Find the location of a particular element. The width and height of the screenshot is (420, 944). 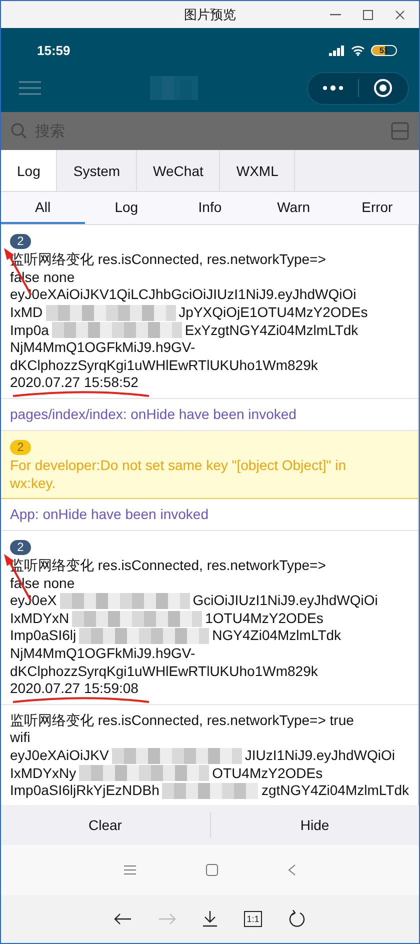

filter-tab: Info is located at coordinates (210, 208).